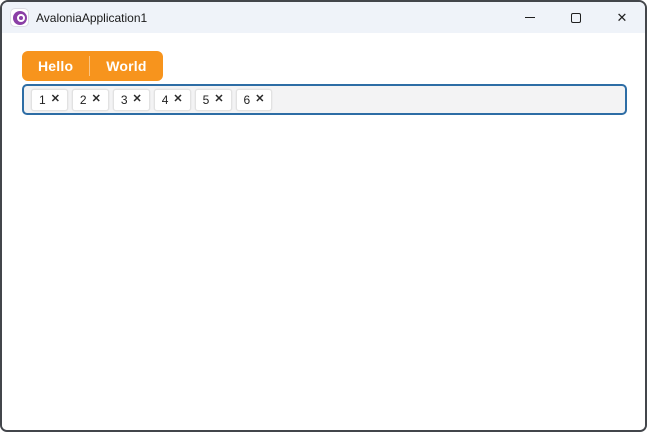 The width and height of the screenshot is (647, 432). What do you see at coordinates (42, 99) in the screenshot?
I see `chip-label: 1` at bounding box center [42, 99].